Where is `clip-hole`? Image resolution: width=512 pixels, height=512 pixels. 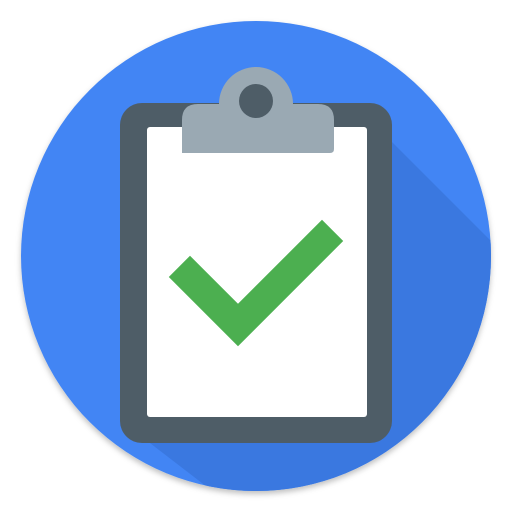
clip-hole is located at coordinates (256, 101).